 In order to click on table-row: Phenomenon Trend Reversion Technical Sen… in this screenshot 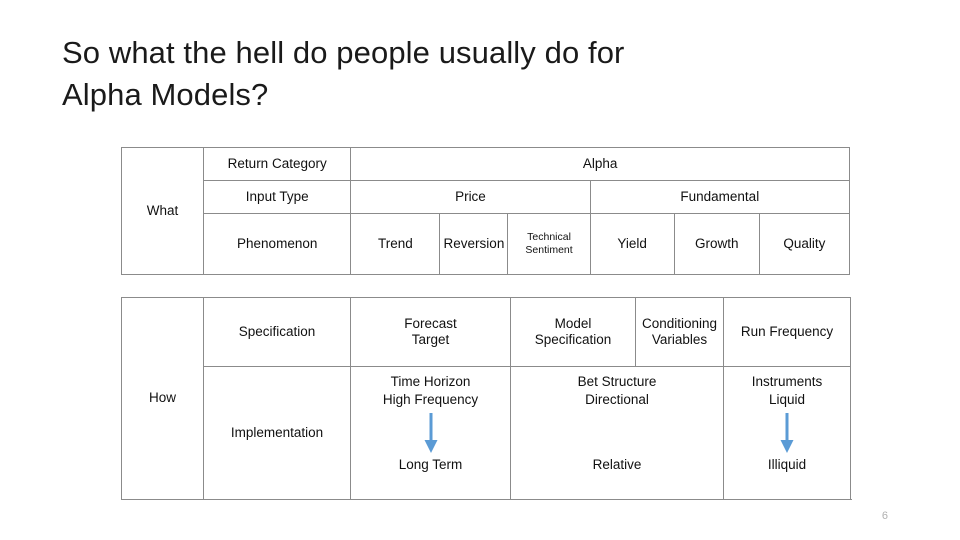, I will do `click(486, 244)`.